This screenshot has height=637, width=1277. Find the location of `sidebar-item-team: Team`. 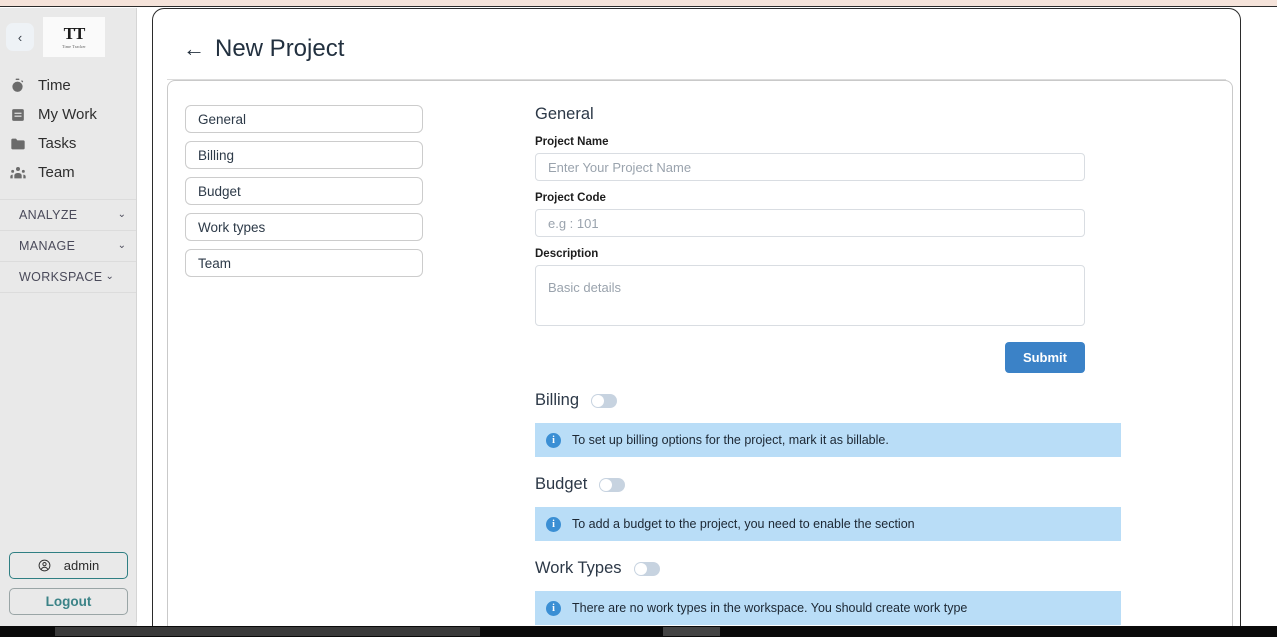

sidebar-item-team: Team is located at coordinates (68, 172).